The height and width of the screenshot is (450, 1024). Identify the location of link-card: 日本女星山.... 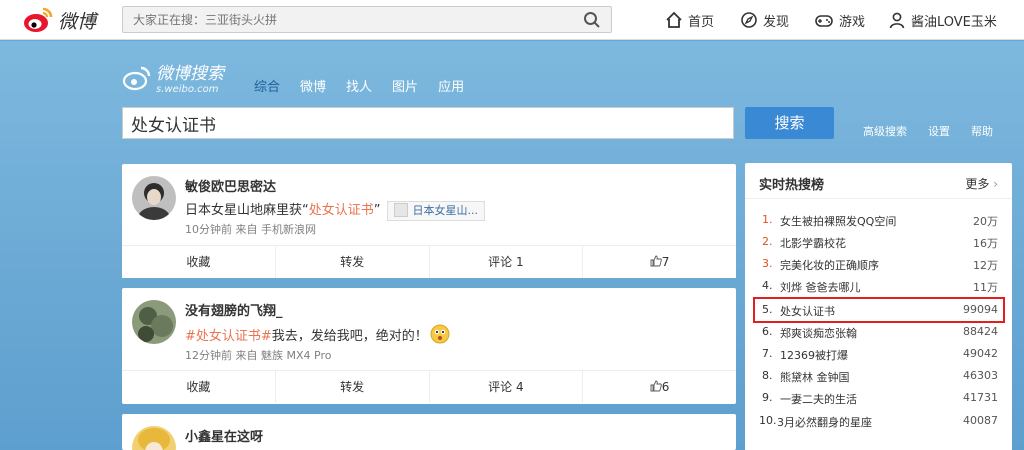
(436, 210).